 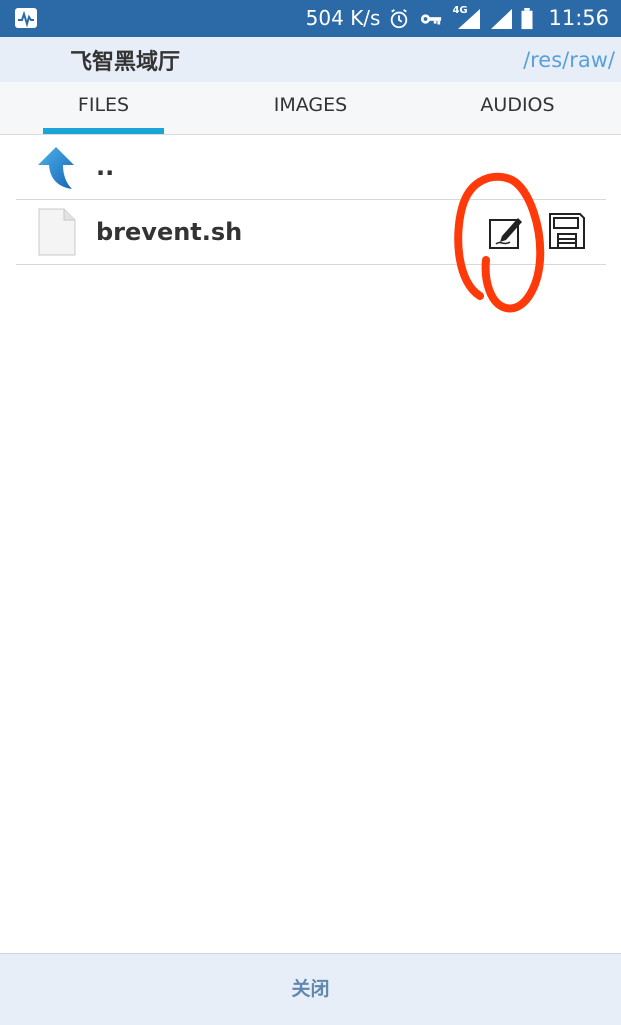 I want to click on app-header: 飞智黑域厅 /res/raw/, so click(x=310, y=59).